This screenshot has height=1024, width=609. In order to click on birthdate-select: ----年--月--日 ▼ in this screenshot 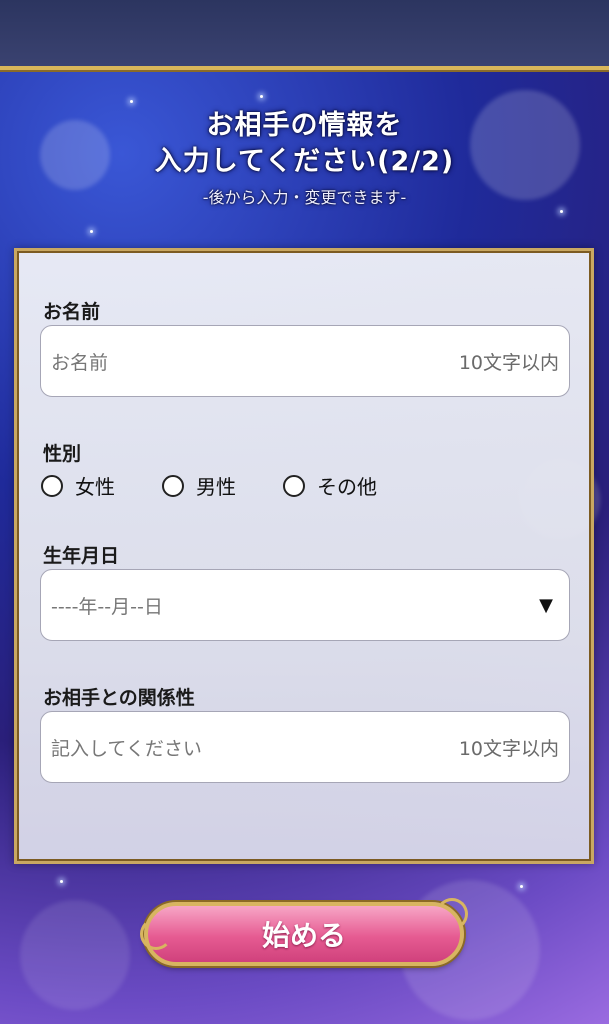, I will do `click(305, 605)`.